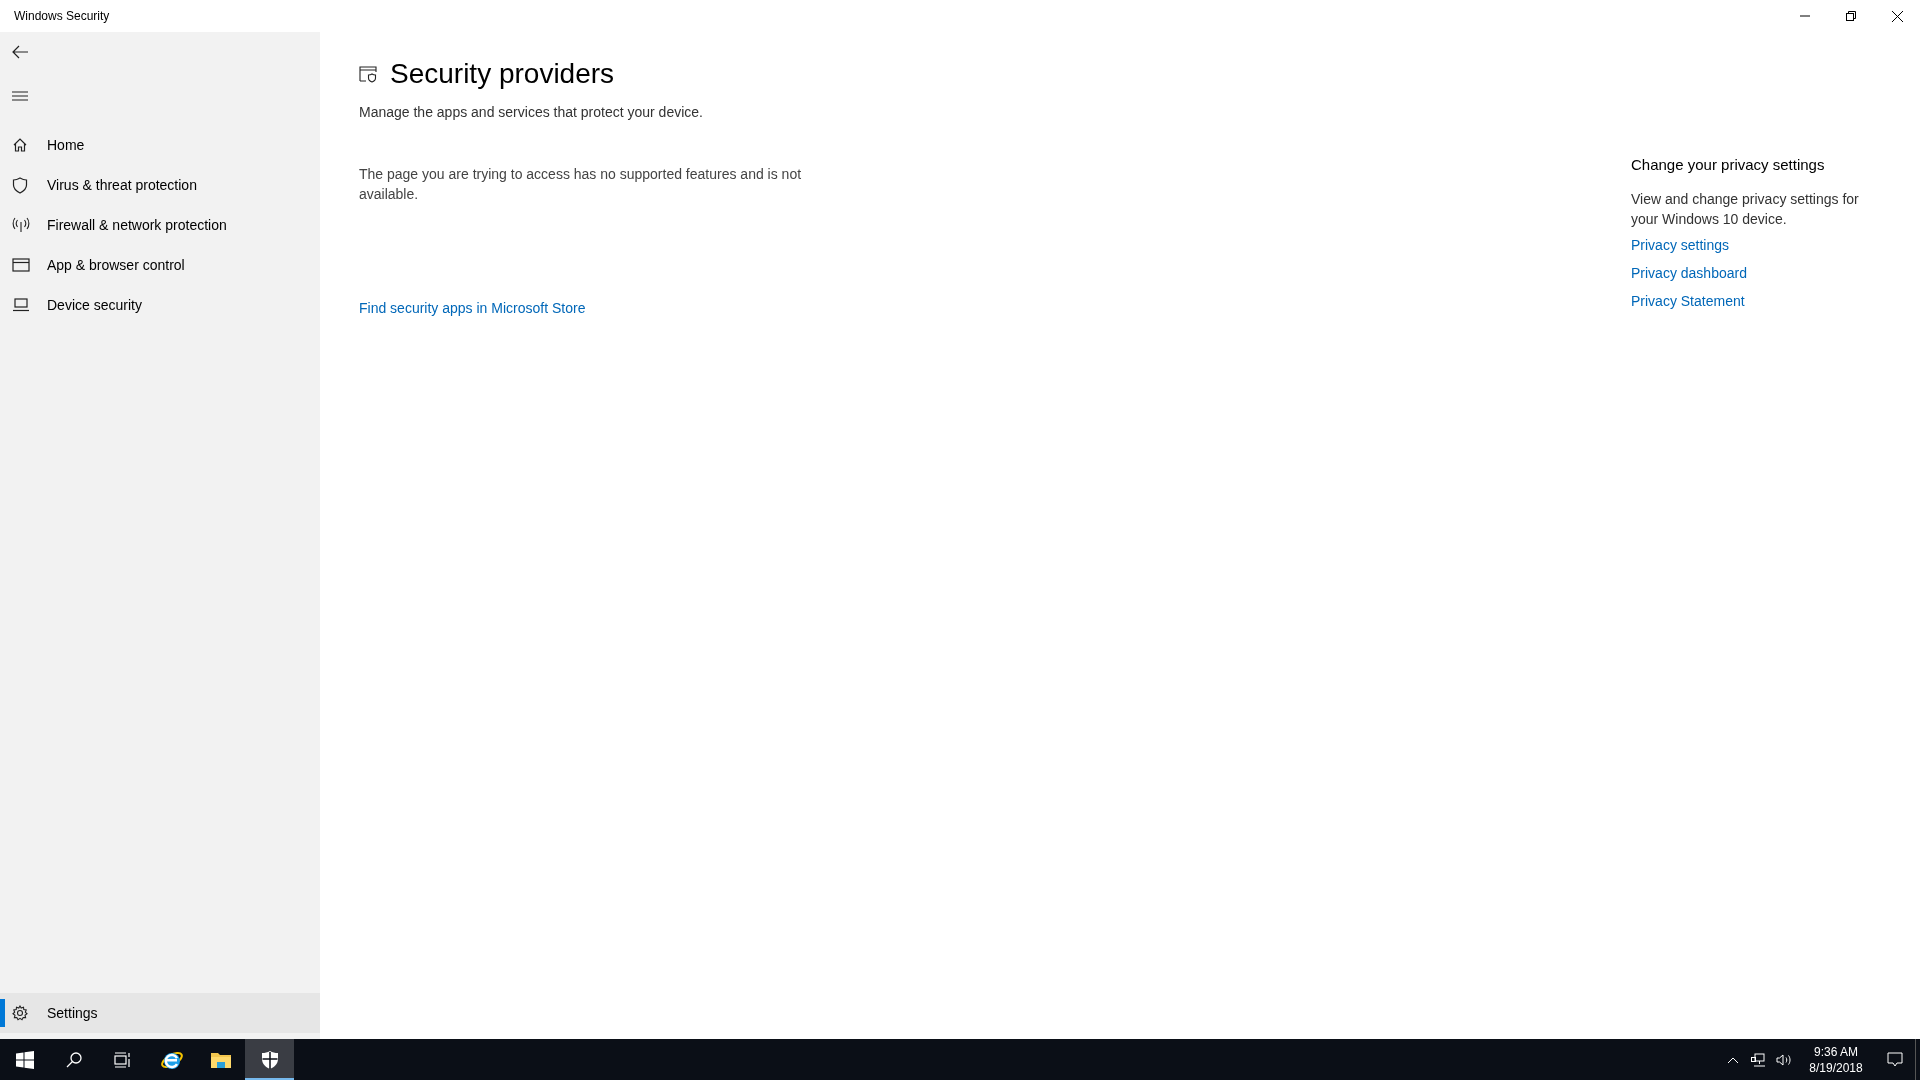 Image resolution: width=1920 pixels, height=1080 pixels. I want to click on shield-button, so click(269, 1059).